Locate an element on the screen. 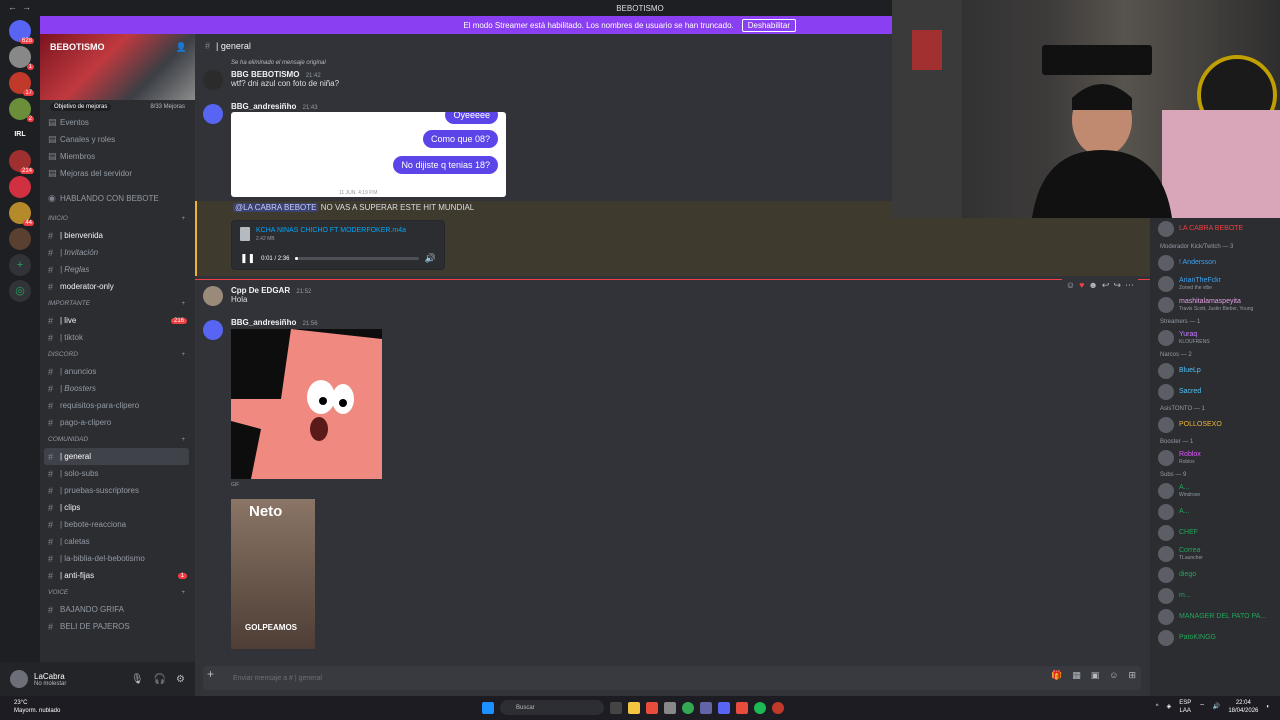  emoji-icon: ☺ is located at coordinates (1070, 285).